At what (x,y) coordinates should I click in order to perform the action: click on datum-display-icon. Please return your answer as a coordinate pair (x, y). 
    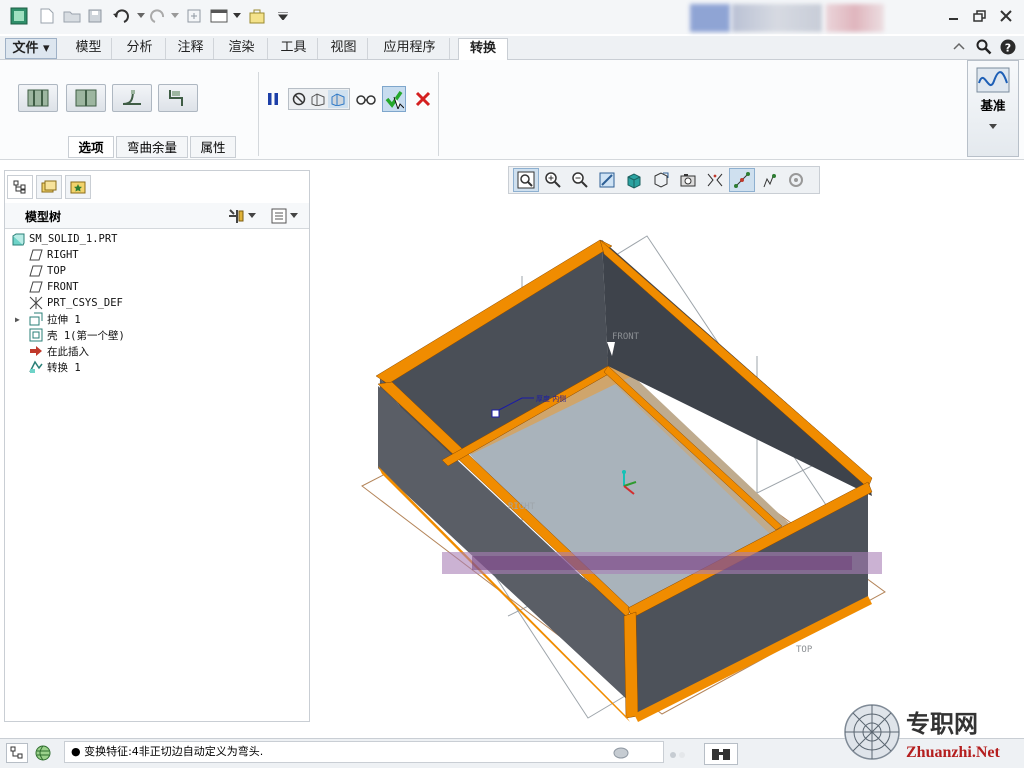
    Looking at the image, I should click on (742, 180).